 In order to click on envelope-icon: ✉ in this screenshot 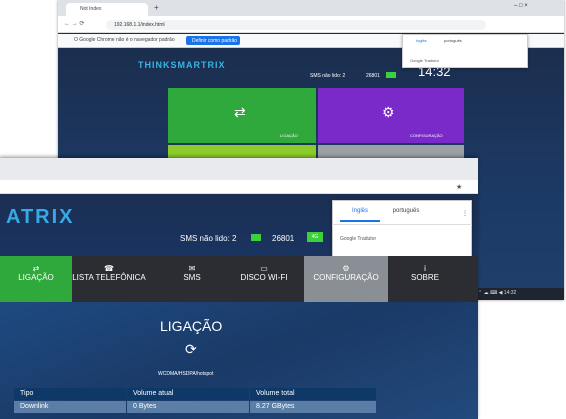, I will do `click(192, 268)`.